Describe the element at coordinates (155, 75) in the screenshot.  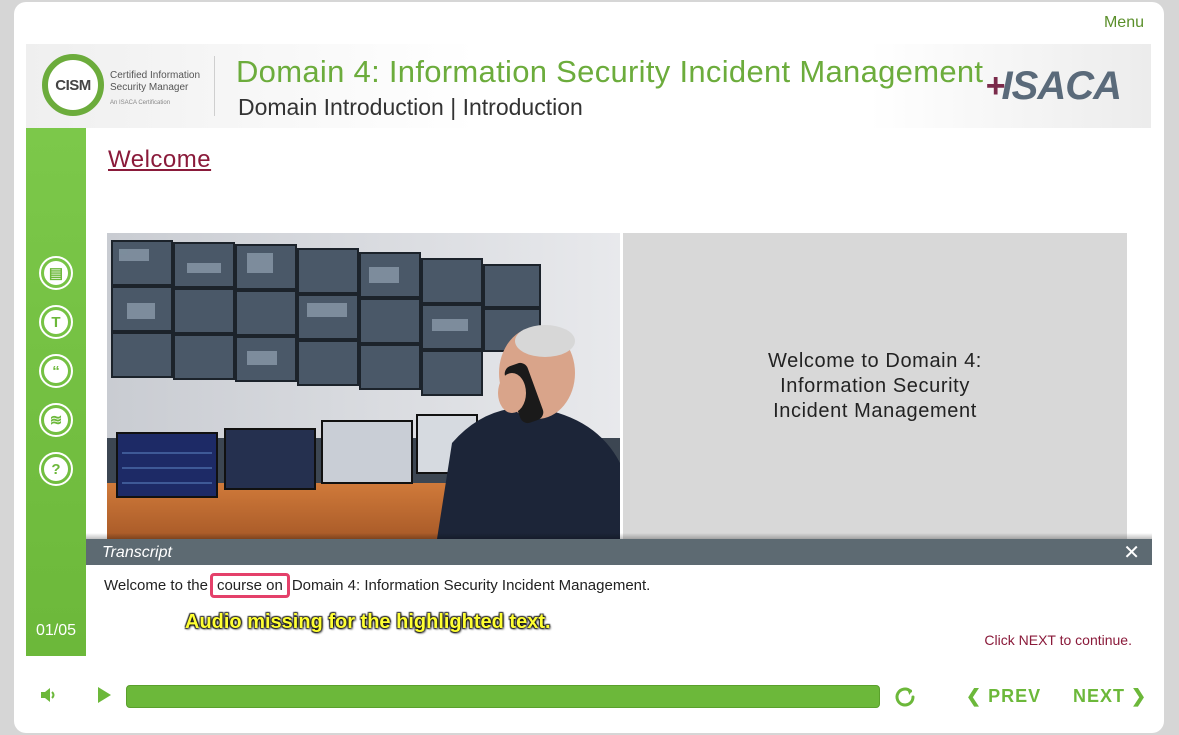
I see `cism-tagline-line1: Certified Information` at that location.